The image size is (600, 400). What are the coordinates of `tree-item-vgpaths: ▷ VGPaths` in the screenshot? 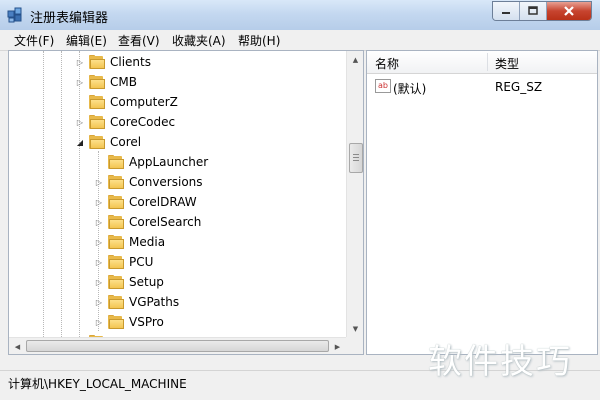 It's located at (136, 302).